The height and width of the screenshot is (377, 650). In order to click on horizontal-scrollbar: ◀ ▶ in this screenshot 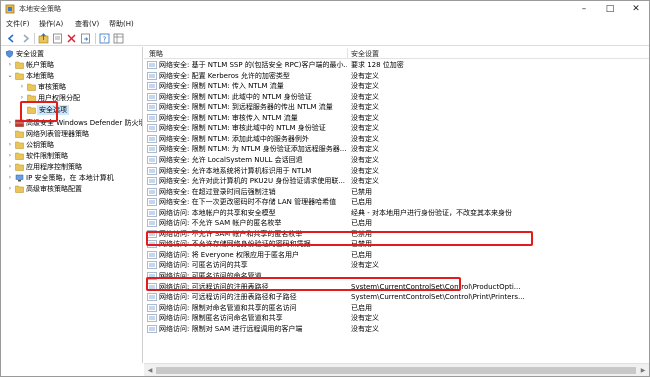, I will do `click(396, 369)`.